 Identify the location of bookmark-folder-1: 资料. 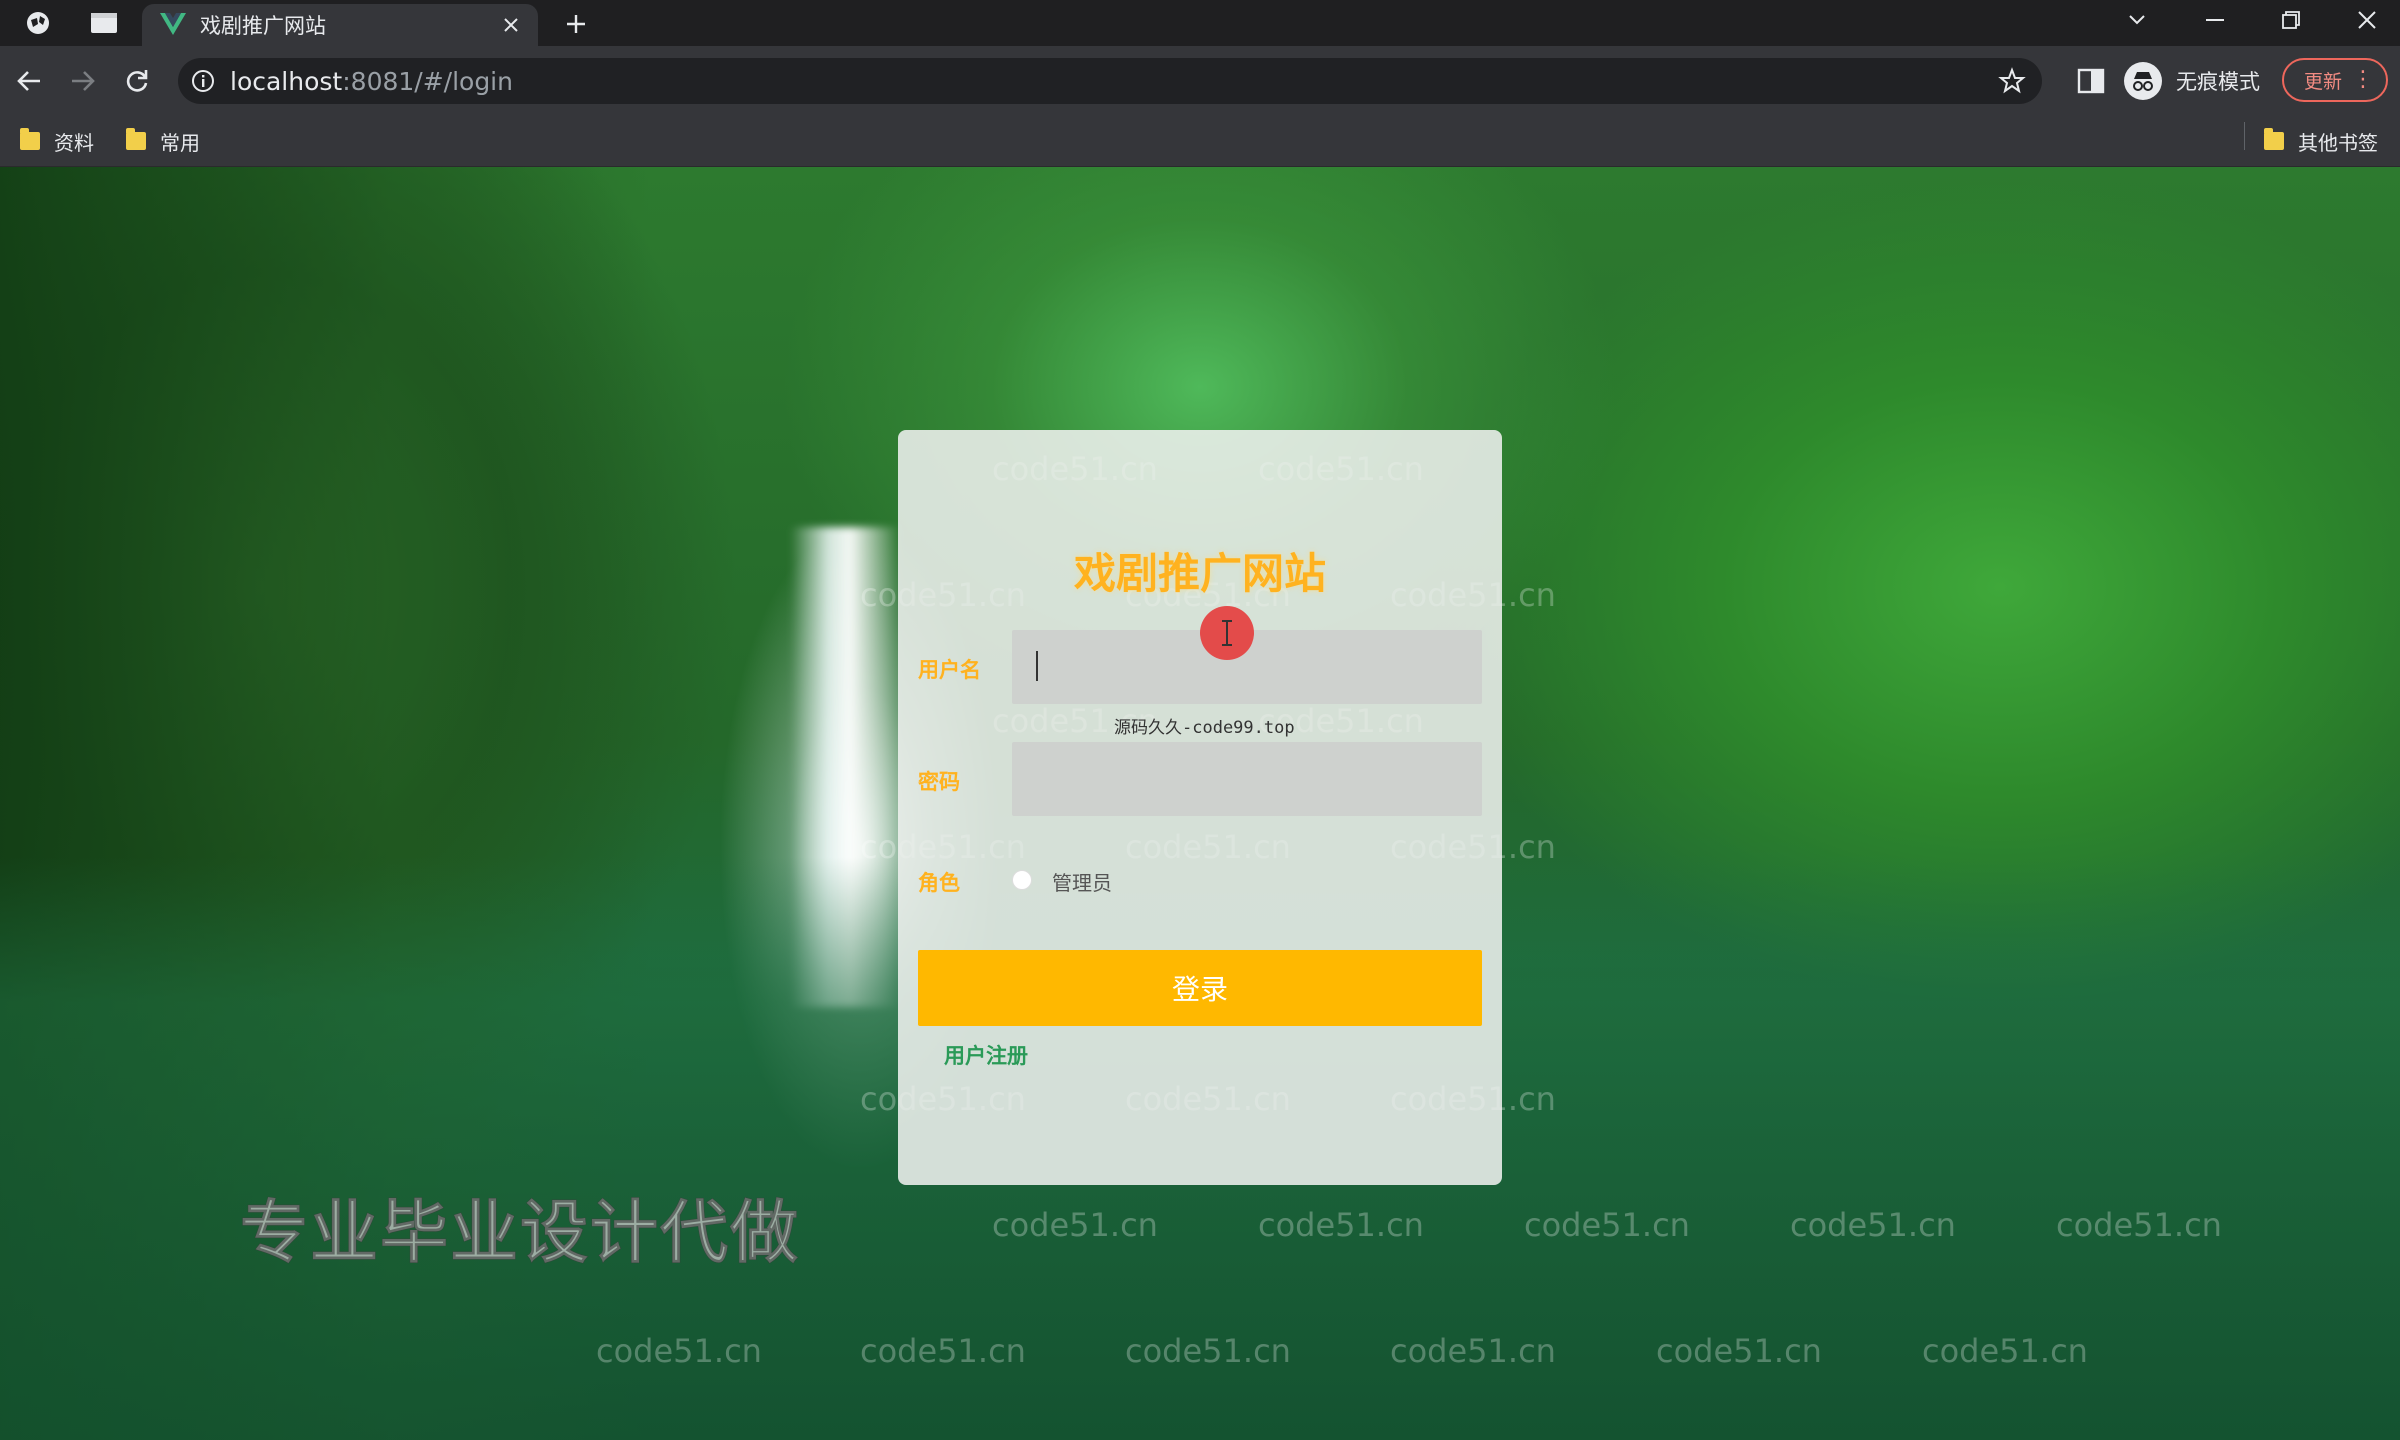
(57, 141).